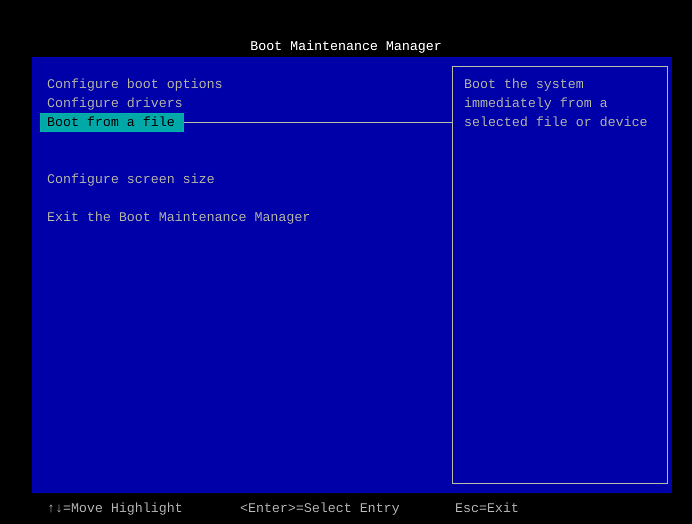 This screenshot has width=692, height=524. I want to click on menu-item: Exit the Boot Maintenance Manager, so click(180, 217).